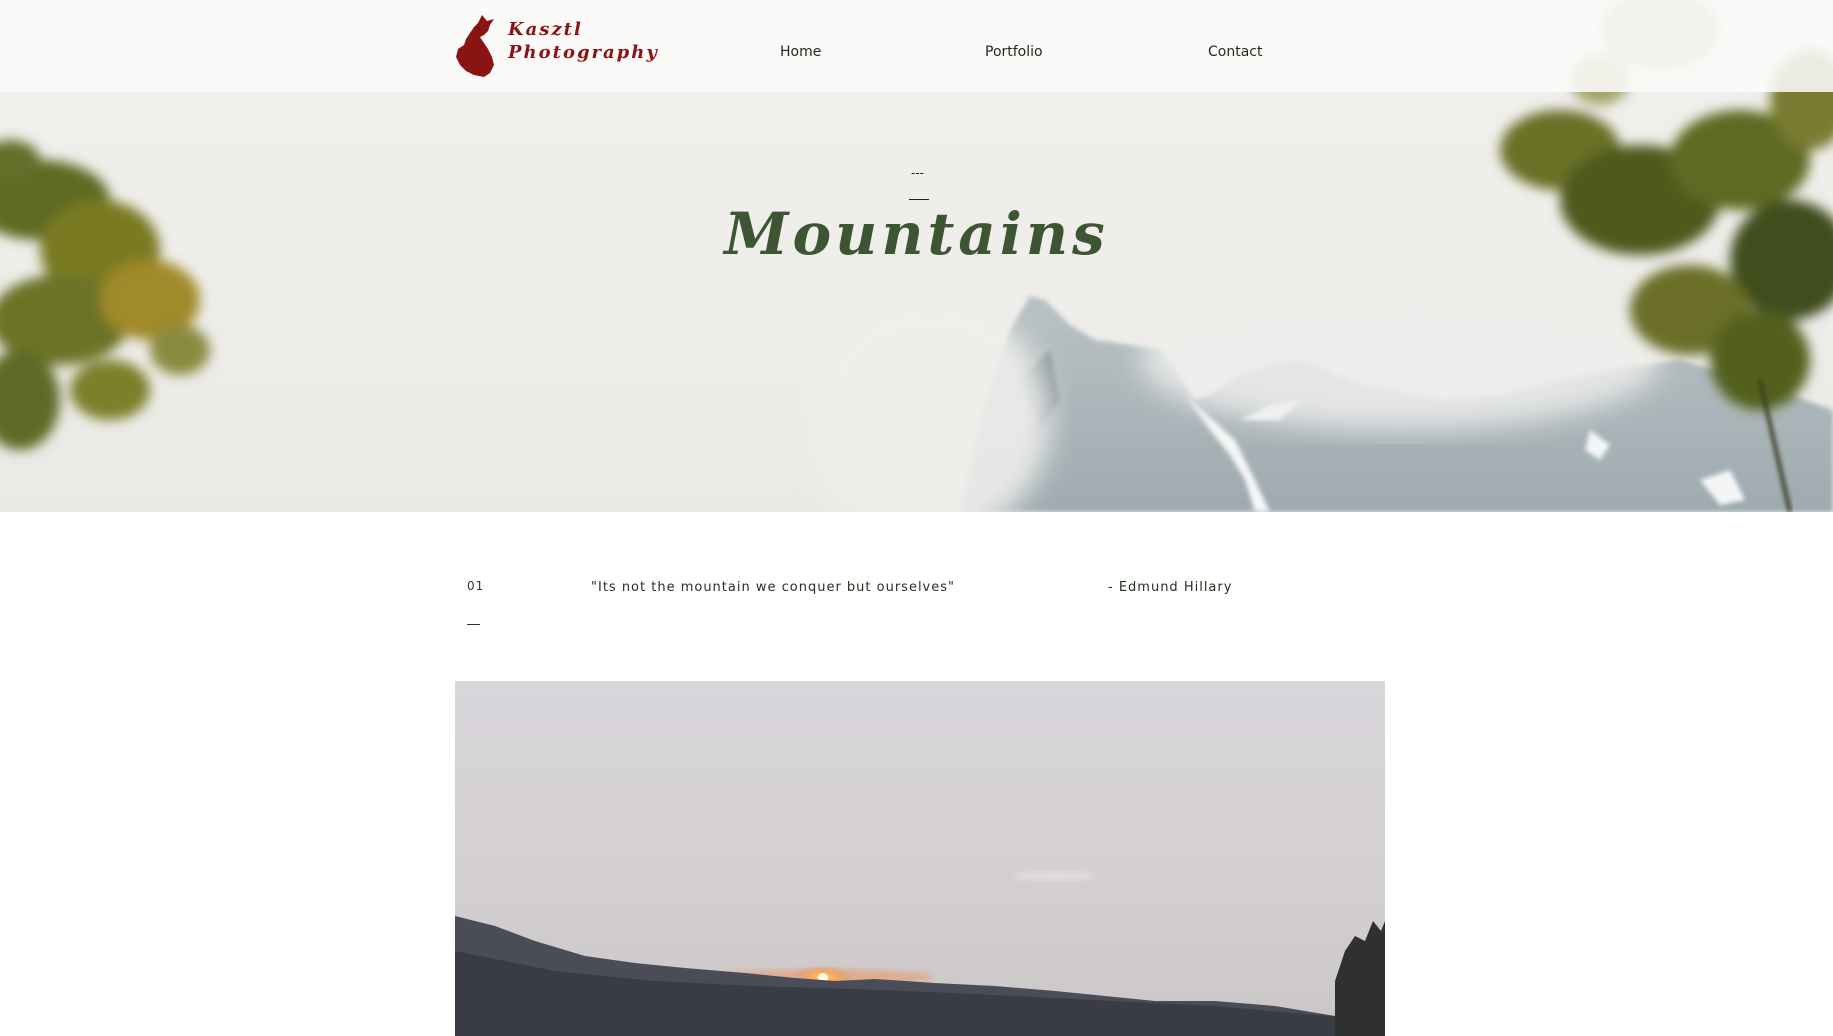  I want to click on quote-author: - Edmund Hillary, so click(1170, 587).